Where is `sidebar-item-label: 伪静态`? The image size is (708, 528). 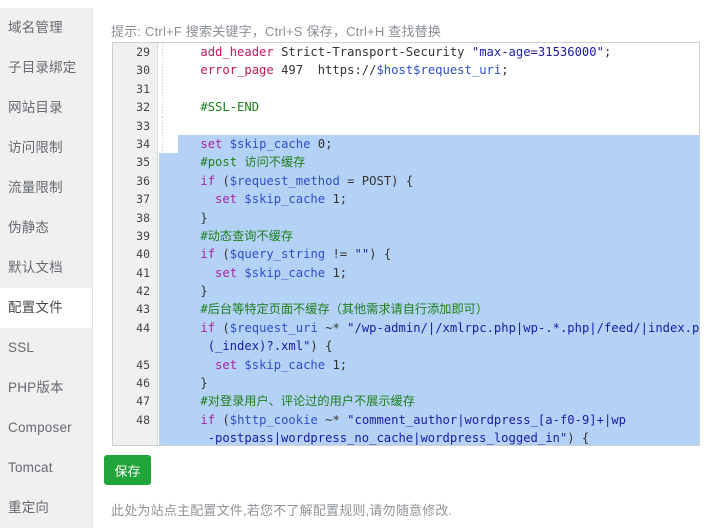
sidebar-item-label: 伪静态 is located at coordinates (29, 227).